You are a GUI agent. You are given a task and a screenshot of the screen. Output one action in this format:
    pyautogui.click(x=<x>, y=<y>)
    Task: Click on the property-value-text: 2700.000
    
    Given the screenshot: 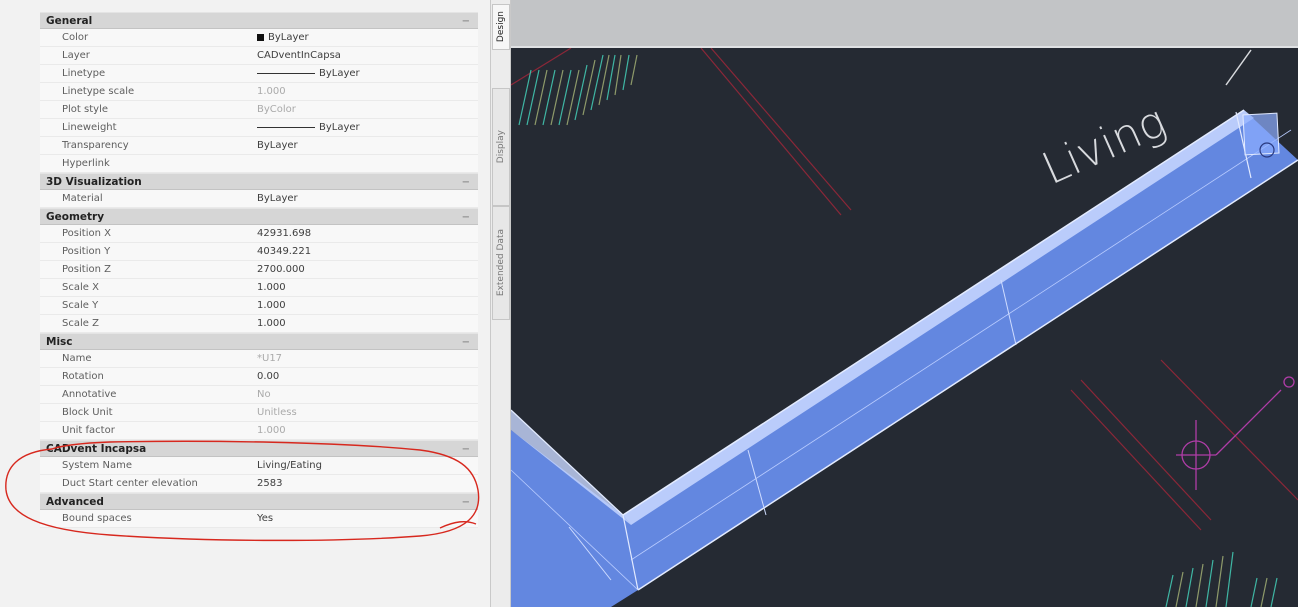 What is the action you would take?
    pyautogui.click(x=281, y=269)
    